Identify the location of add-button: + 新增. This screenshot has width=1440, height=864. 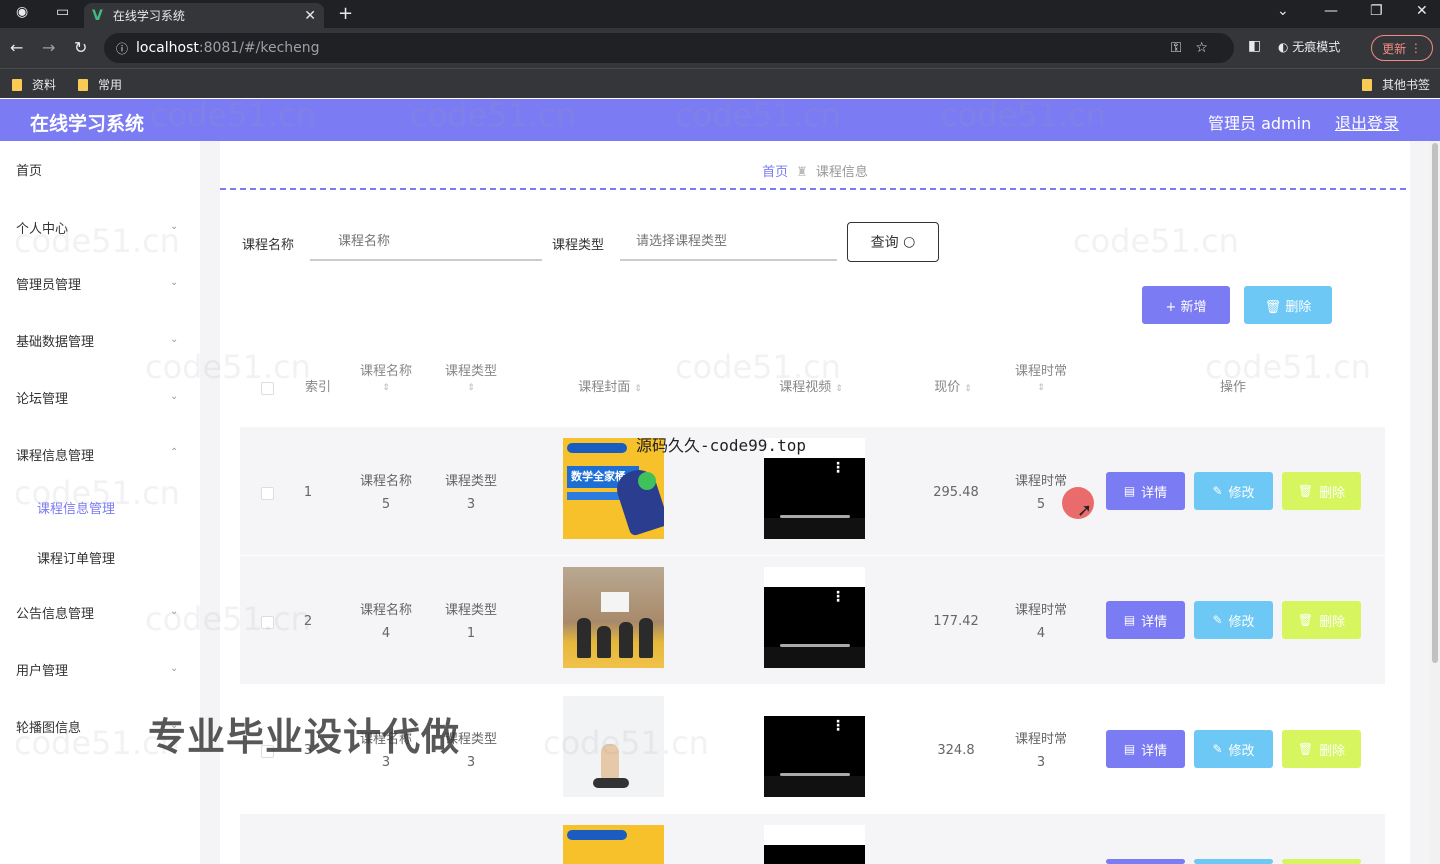
(1186, 305).